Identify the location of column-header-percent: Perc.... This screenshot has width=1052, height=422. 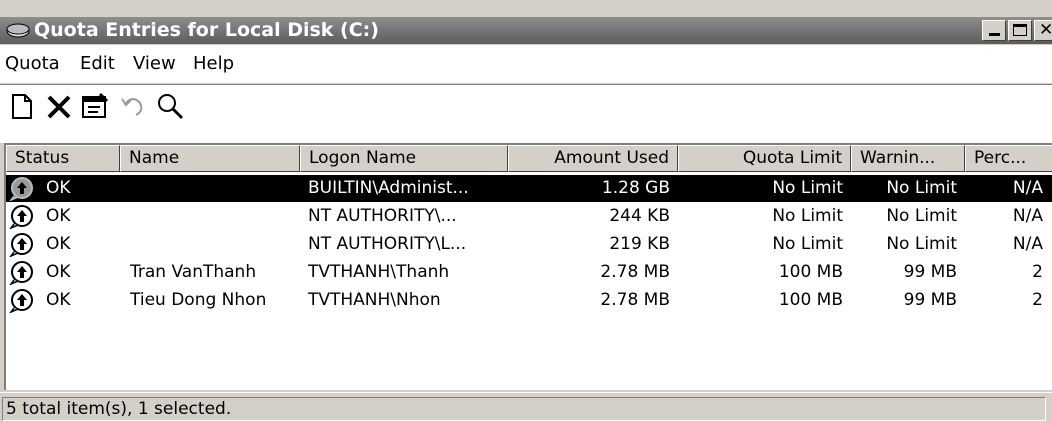
(1008, 158).